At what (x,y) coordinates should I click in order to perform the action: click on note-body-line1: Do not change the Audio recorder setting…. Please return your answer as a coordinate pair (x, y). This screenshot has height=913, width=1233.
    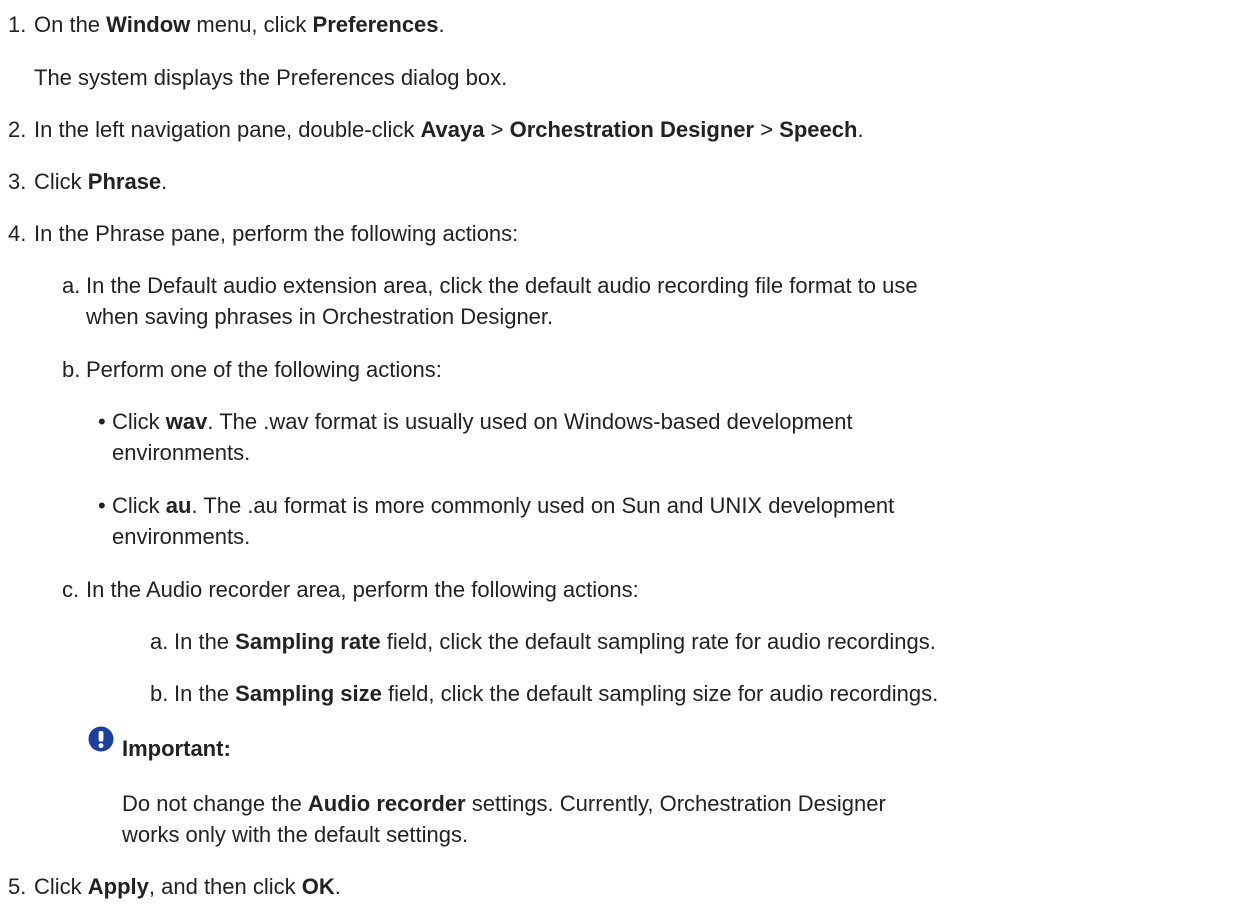
    Looking at the image, I should click on (504, 803).